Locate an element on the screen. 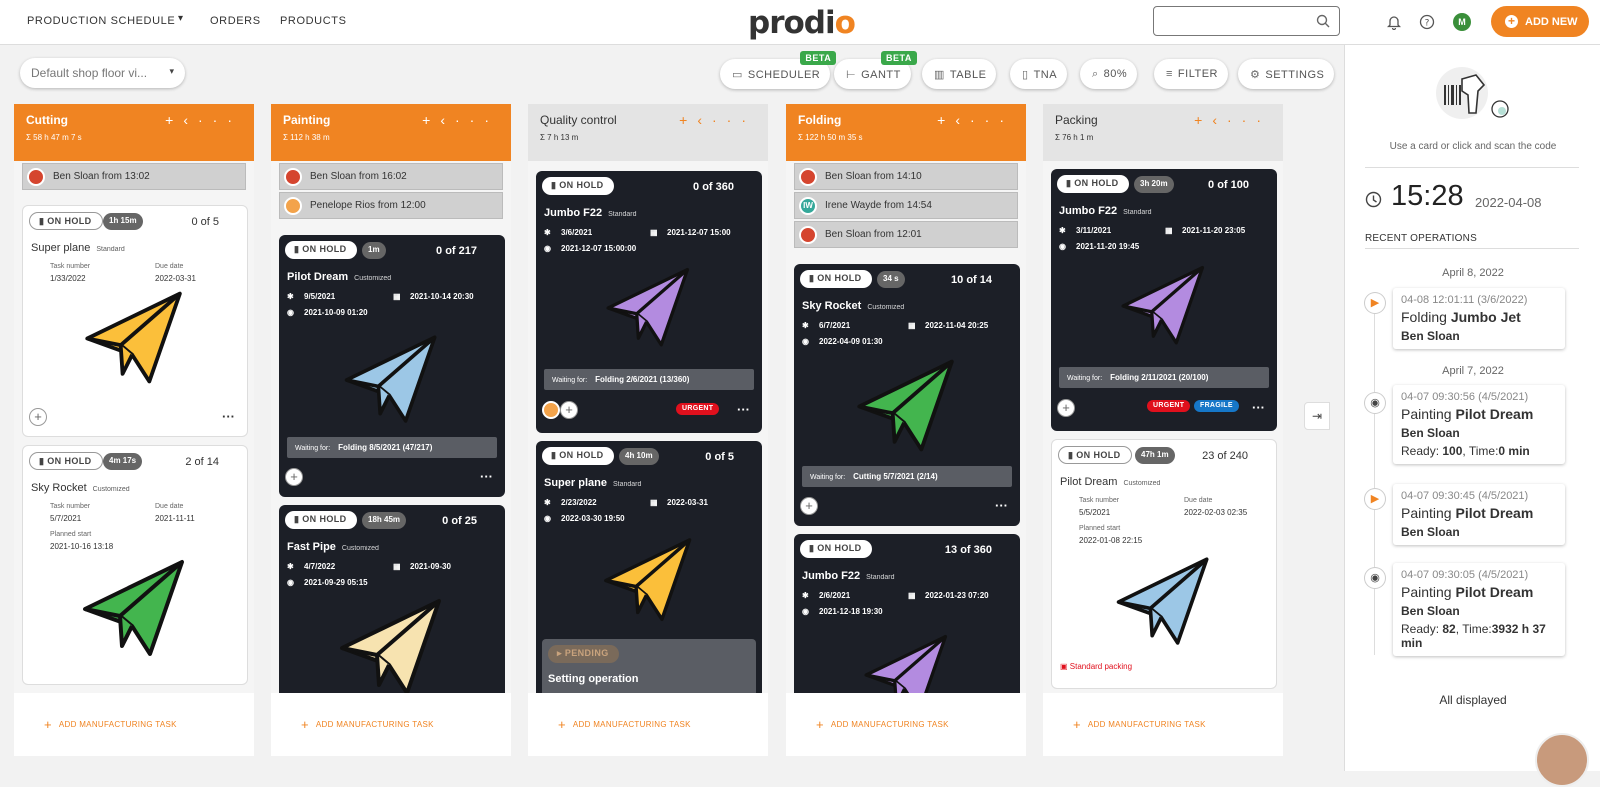 The image size is (1600, 787). chevron-down-icon: ▾ is located at coordinates (181, 18).